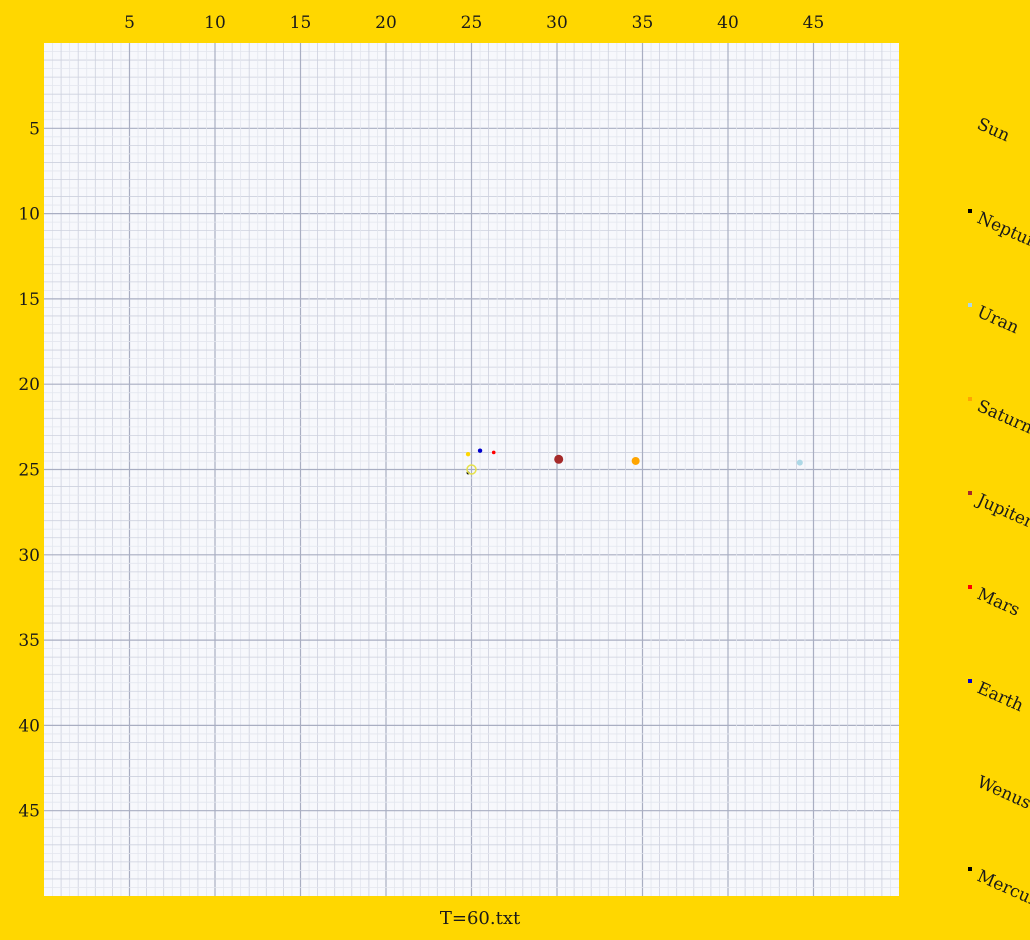 The image size is (1030, 940). I want to click on x-tick-label: 10, so click(215, 23).